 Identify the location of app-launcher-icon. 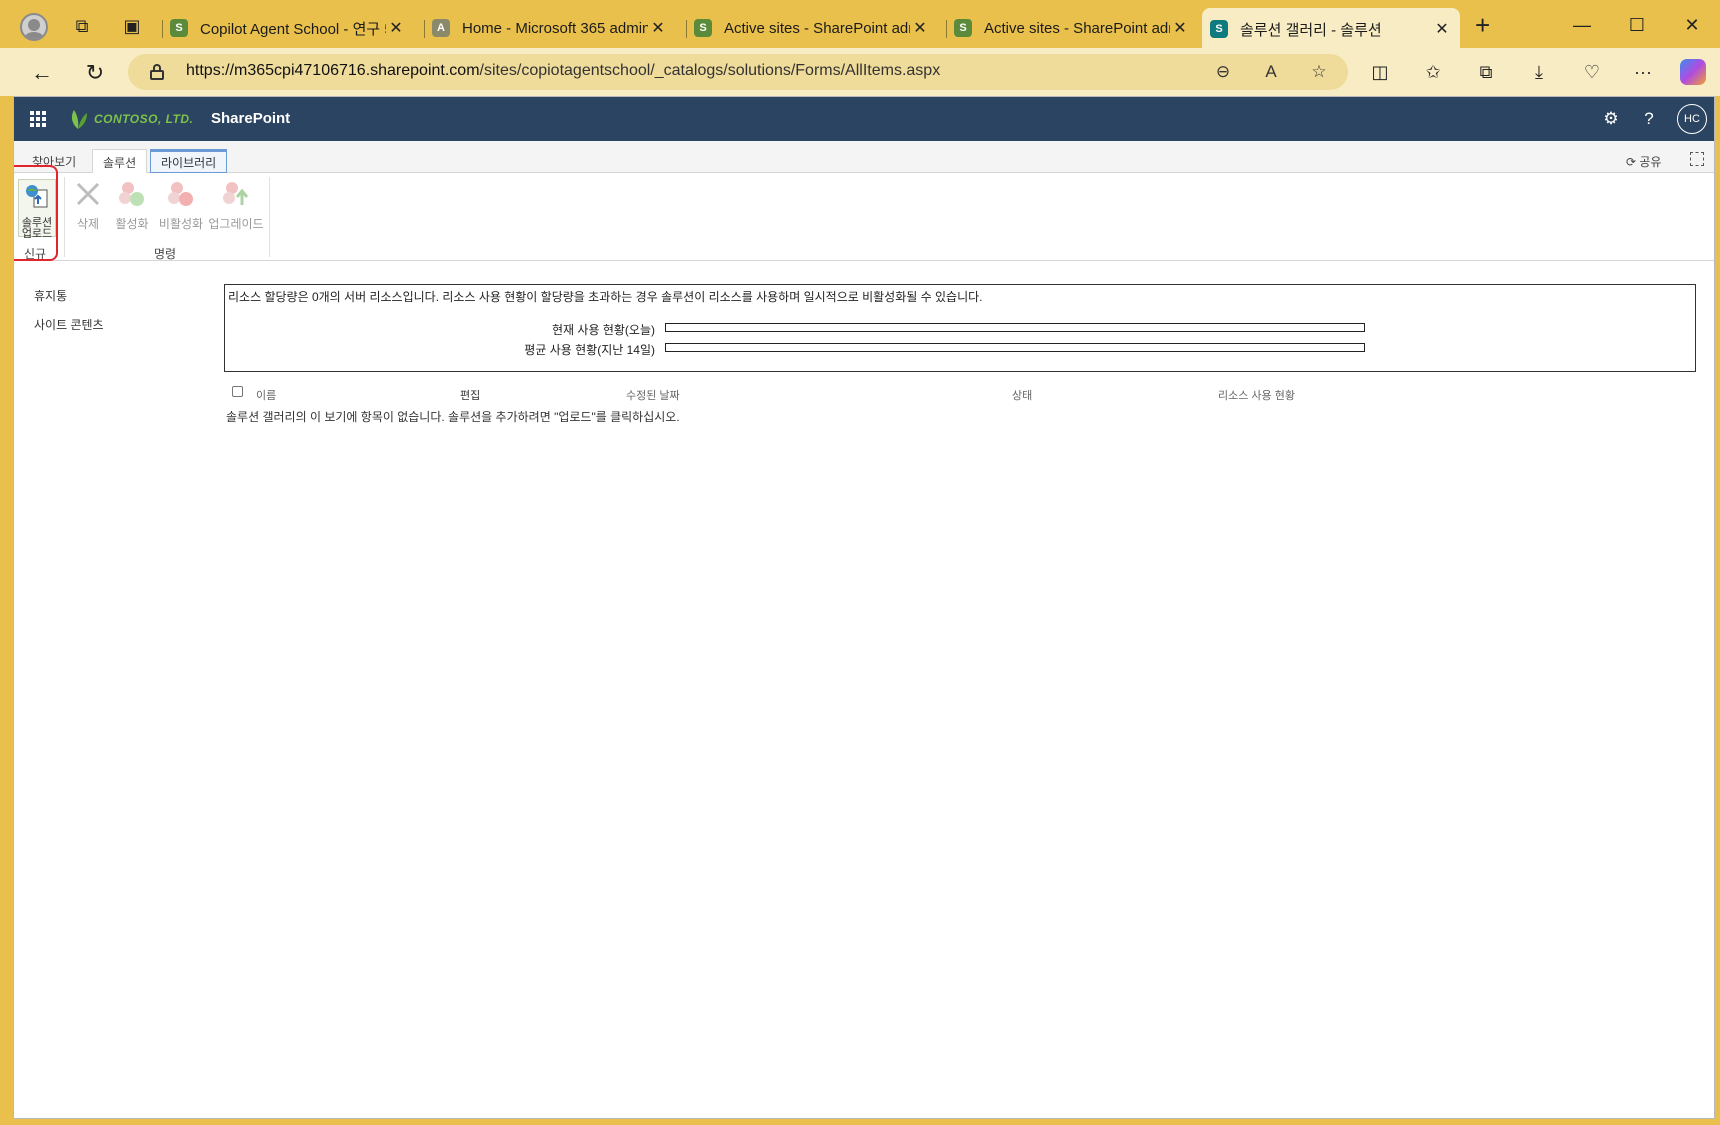
(38, 119).